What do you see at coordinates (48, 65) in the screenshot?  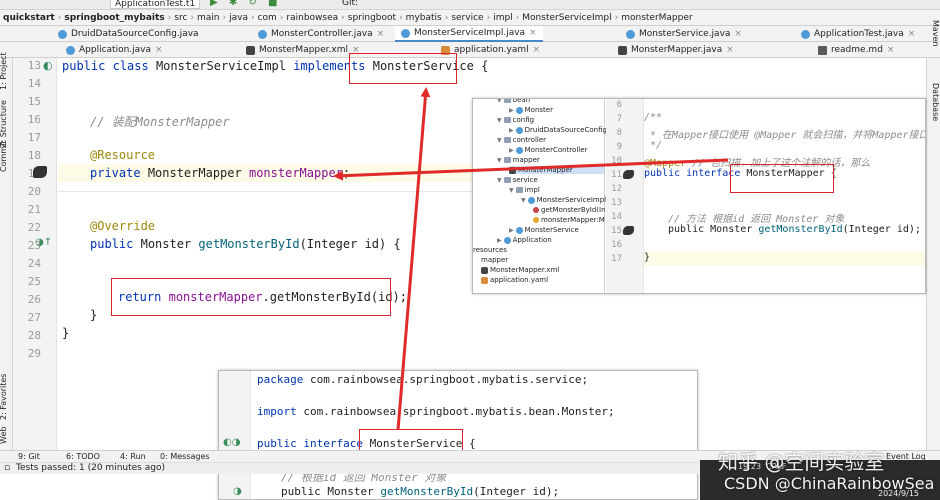 I see `implementation-marker-icon: ◐` at bounding box center [48, 65].